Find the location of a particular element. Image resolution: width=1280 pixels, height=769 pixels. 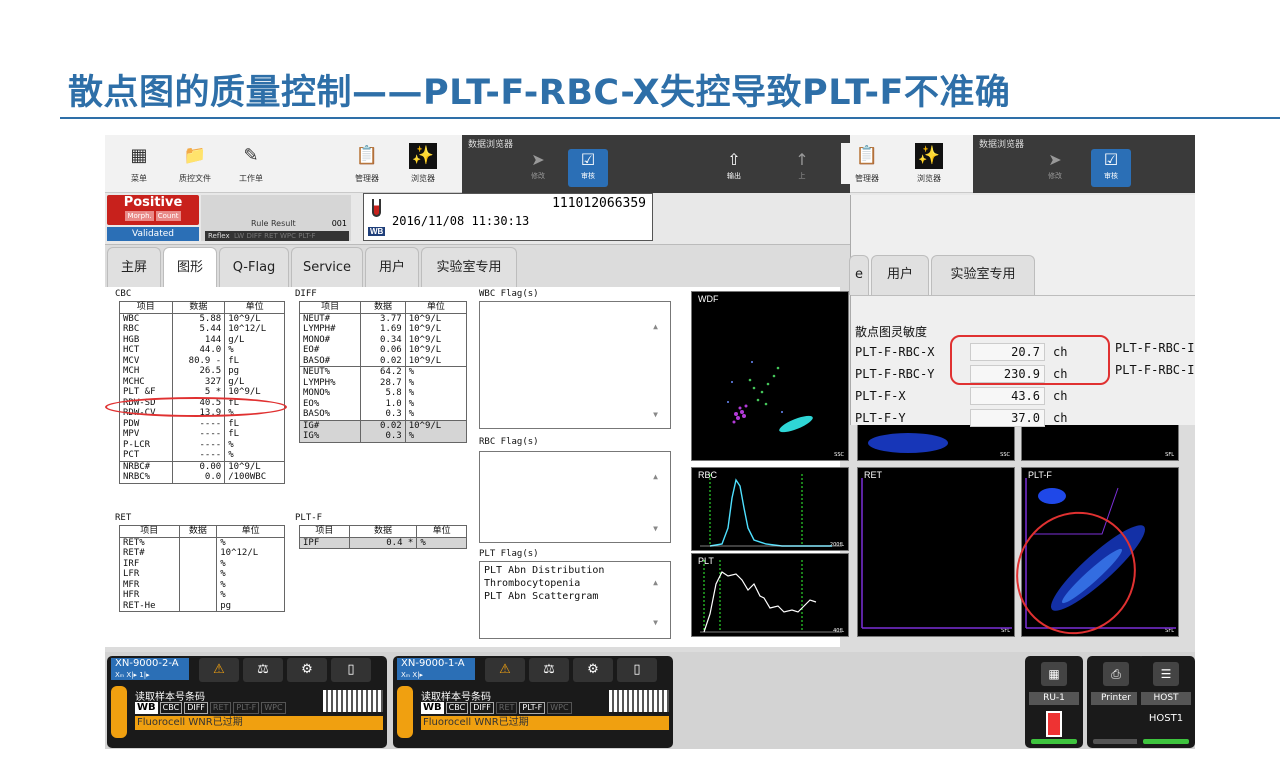

wdf-scattergram: WDF SSC is located at coordinates (770, 376).